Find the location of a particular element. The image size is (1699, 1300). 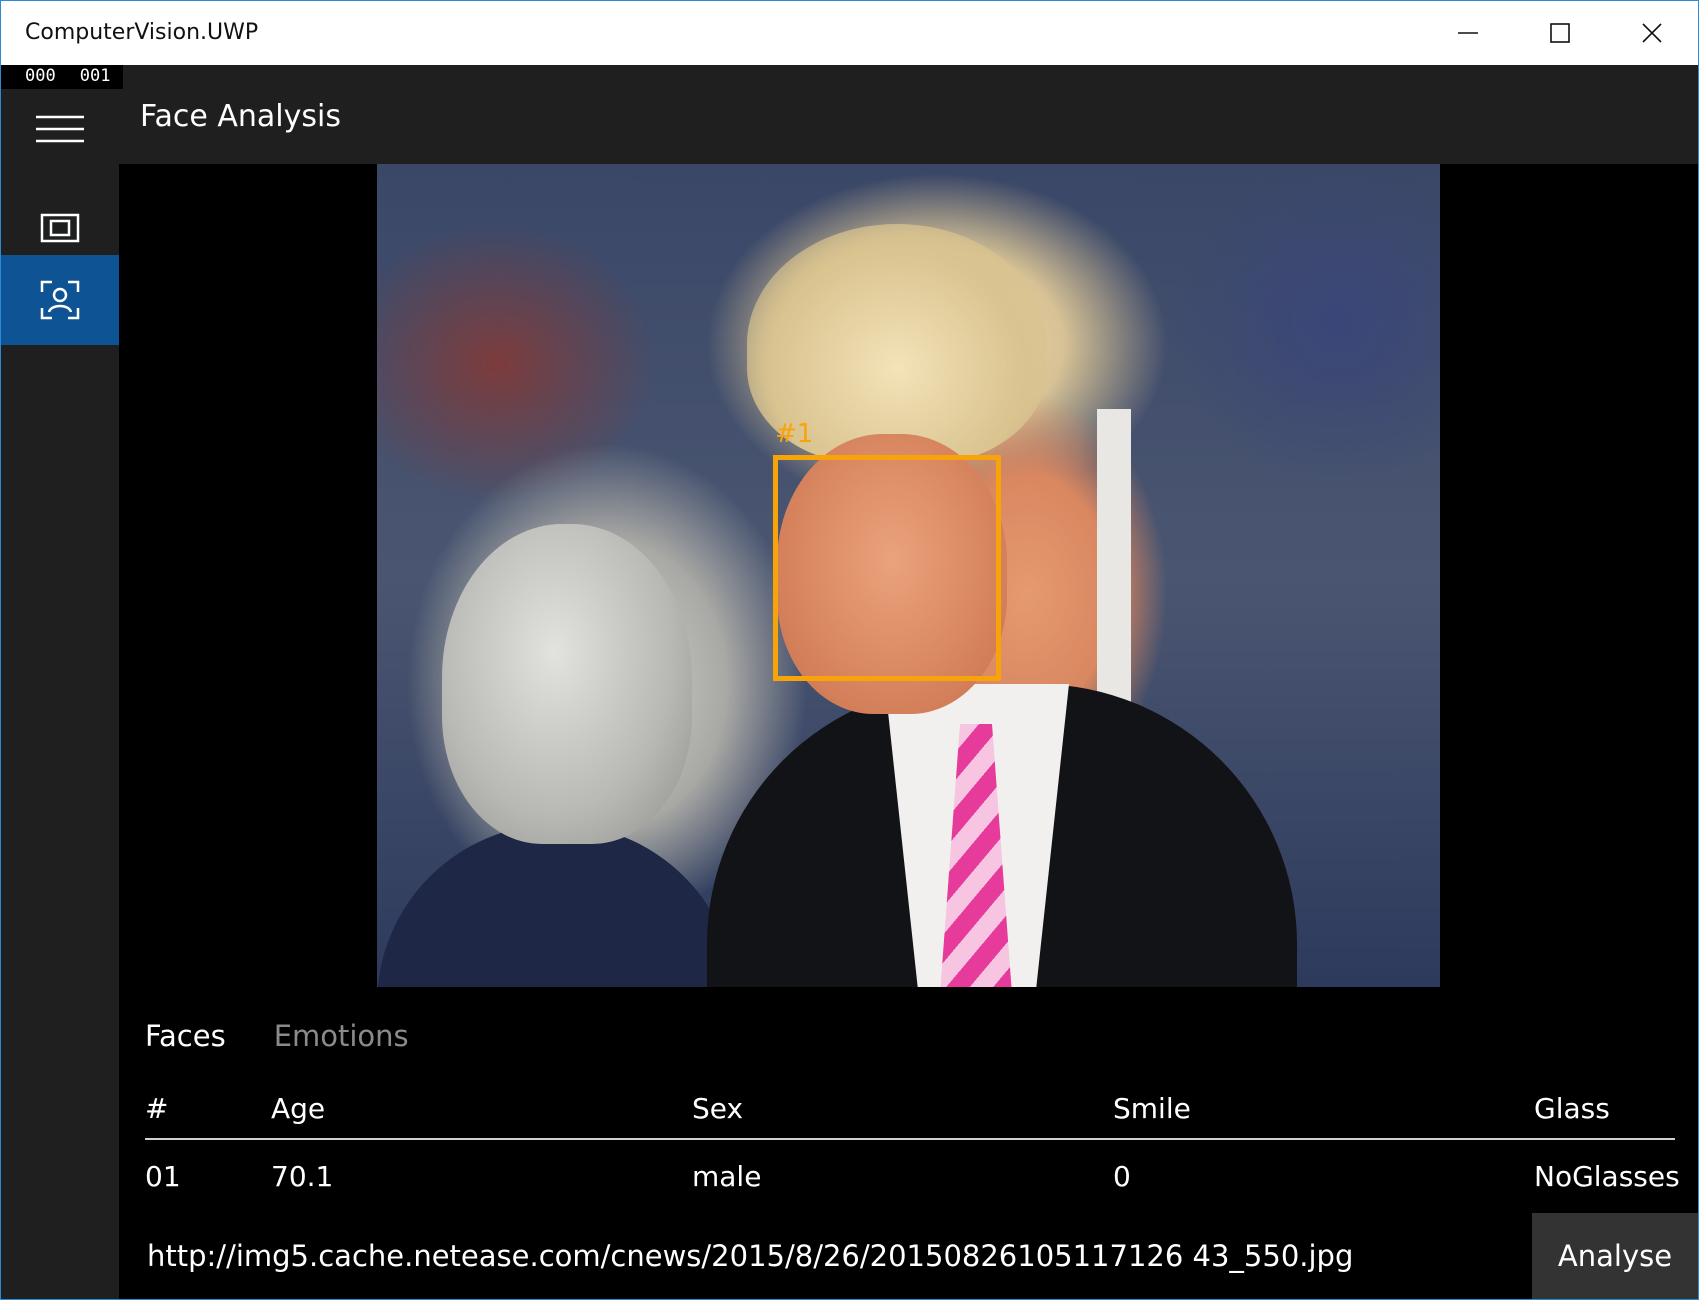

hamburger-button is located at coordinates (60, 129).